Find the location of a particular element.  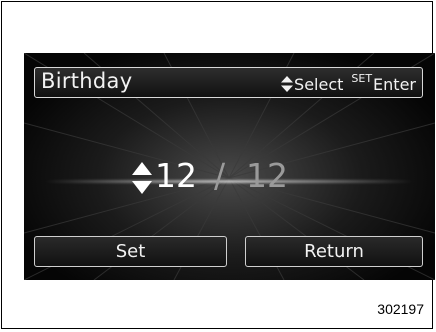

set-key-label: SET is located at coordinates (362, 78).